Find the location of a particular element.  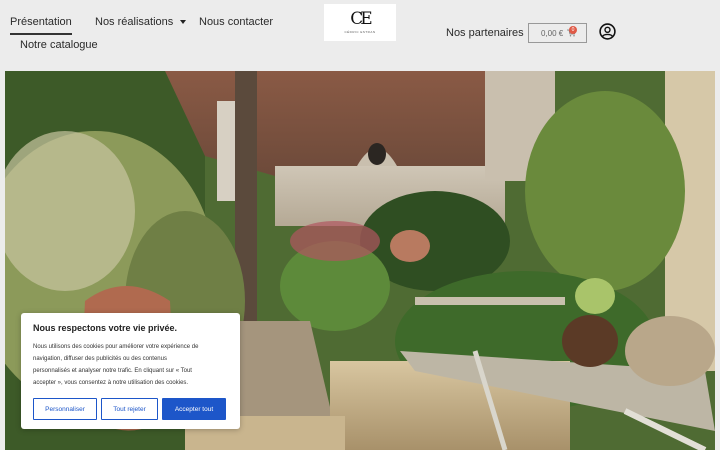

cookie-title: Nous respectons votre vie privée. is located at coordinates (105, 328).